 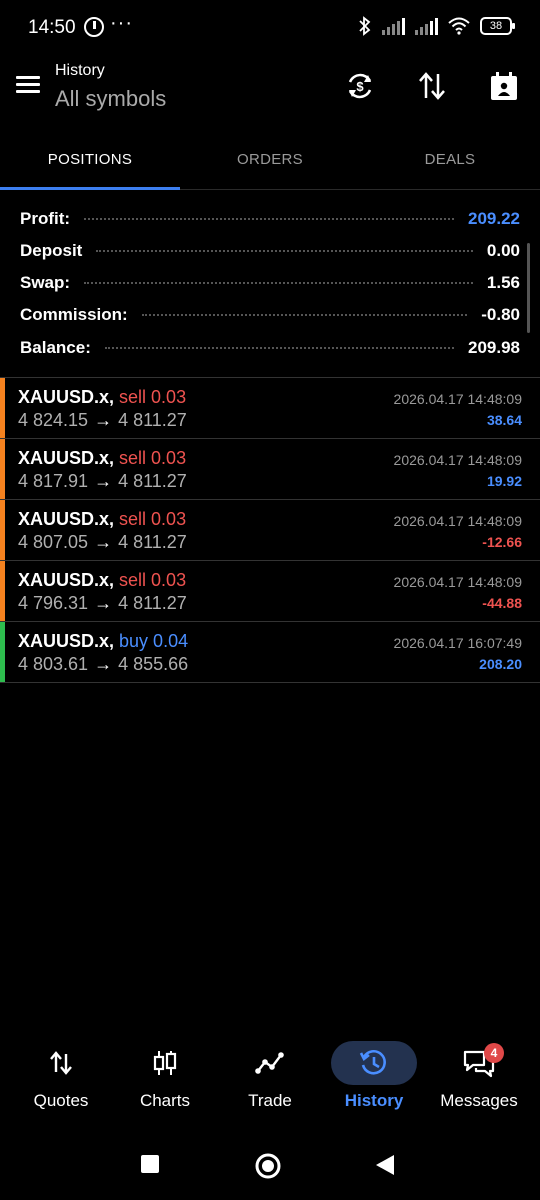 I want to click on scrollbar, so click(x=528, y=288).